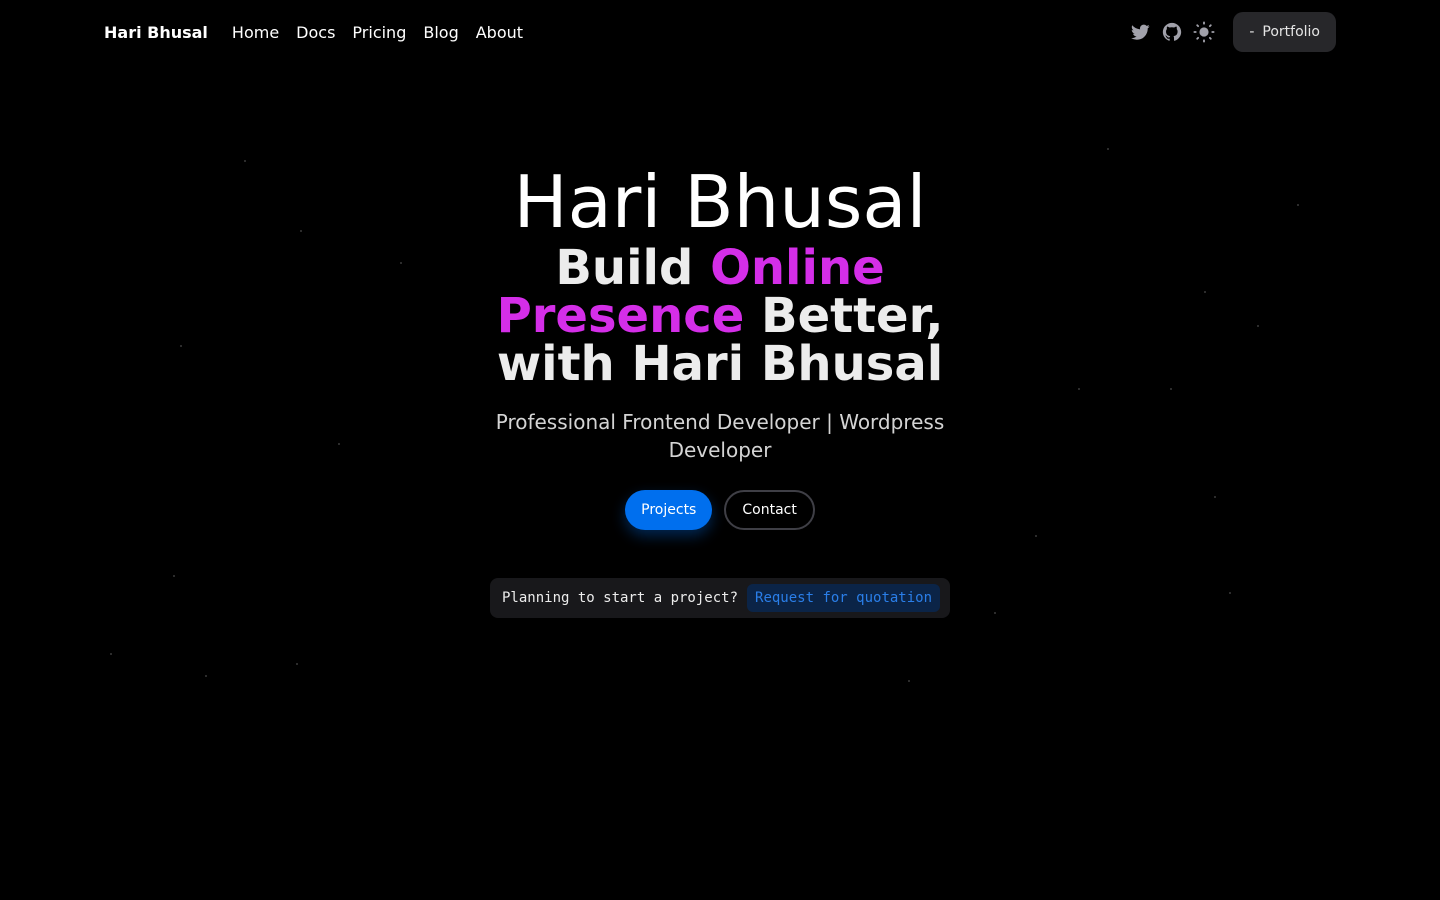  What do you see at coordinates (669, 510) in the screenshot?
I see `projects-button: Projects` at bounding box center [669, 510].